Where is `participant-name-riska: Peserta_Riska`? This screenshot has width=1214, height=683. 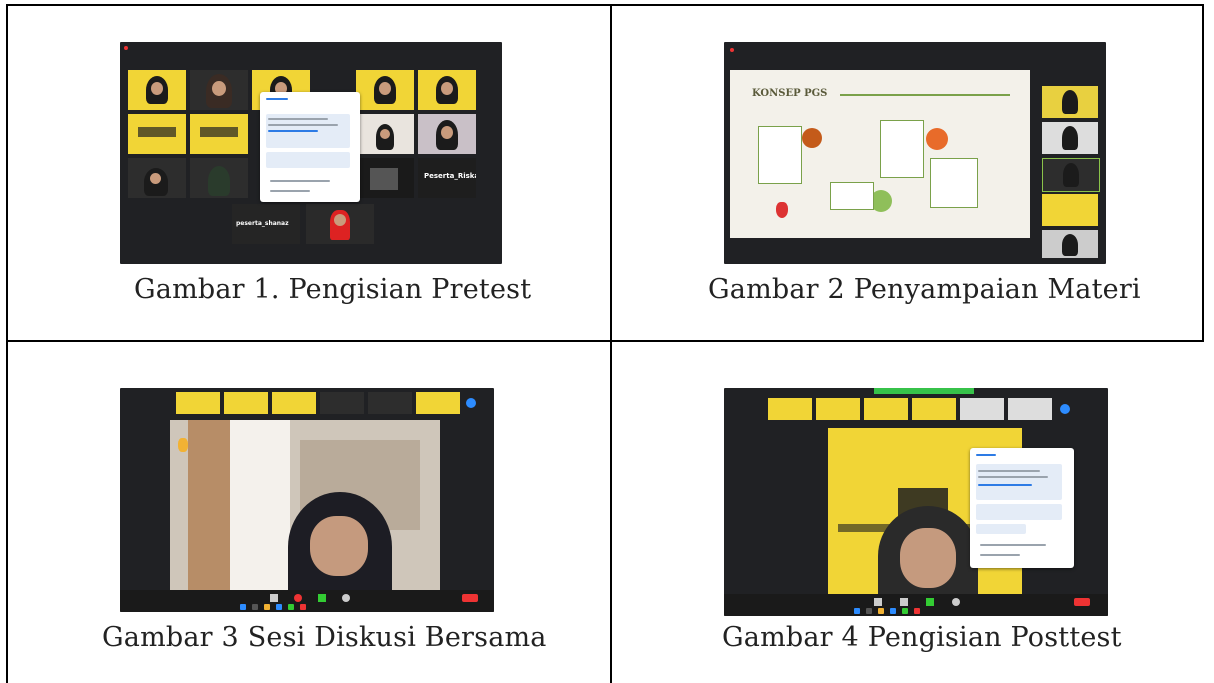
participant-name-riska: Peserta_Riska is located at coordinates (450, 176).